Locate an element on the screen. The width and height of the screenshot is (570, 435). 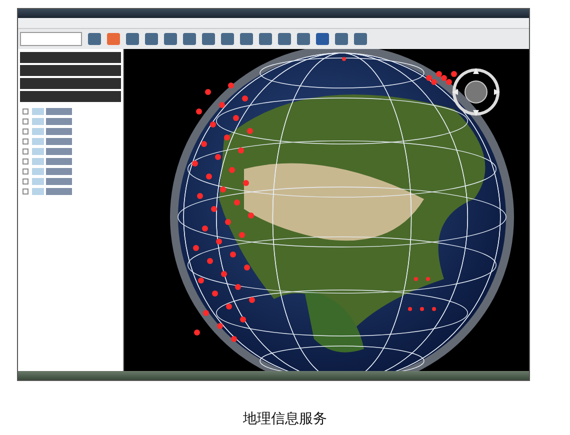
caption: 地理信息服务 is located at coordinates (285, 419).